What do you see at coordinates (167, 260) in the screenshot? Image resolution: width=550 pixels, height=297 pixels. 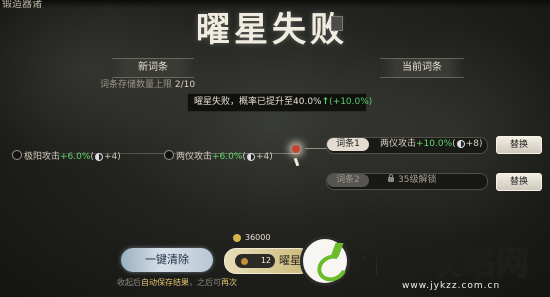 I see `clear-all-button: 一键清除` at bounding box center [167, 260].